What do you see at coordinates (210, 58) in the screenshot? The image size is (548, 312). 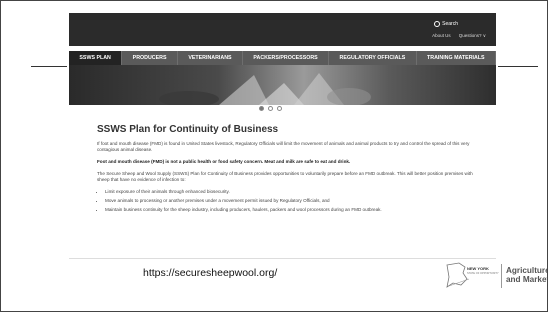 I see `nav-veterinarians: VETERINARIANS` at bounding box center [210, 58].